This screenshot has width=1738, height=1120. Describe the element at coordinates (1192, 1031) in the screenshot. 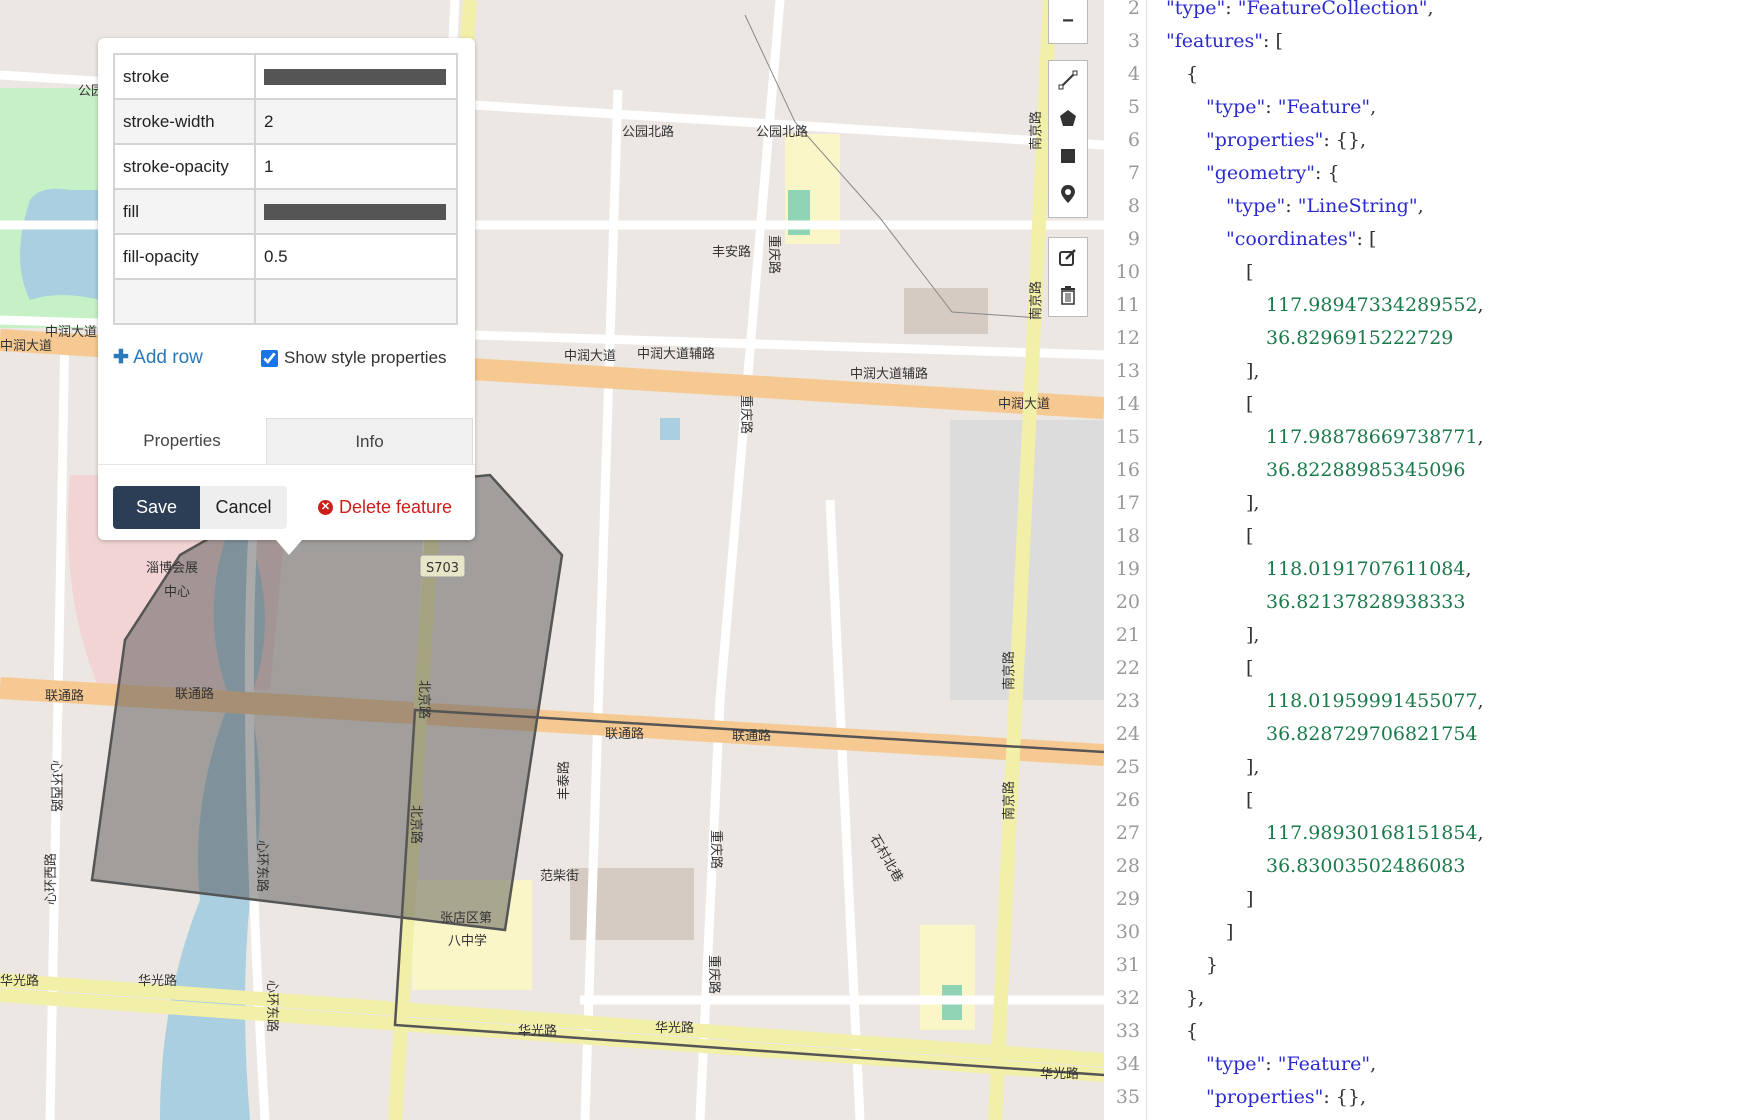

I see `code-token-p: {` at that location.